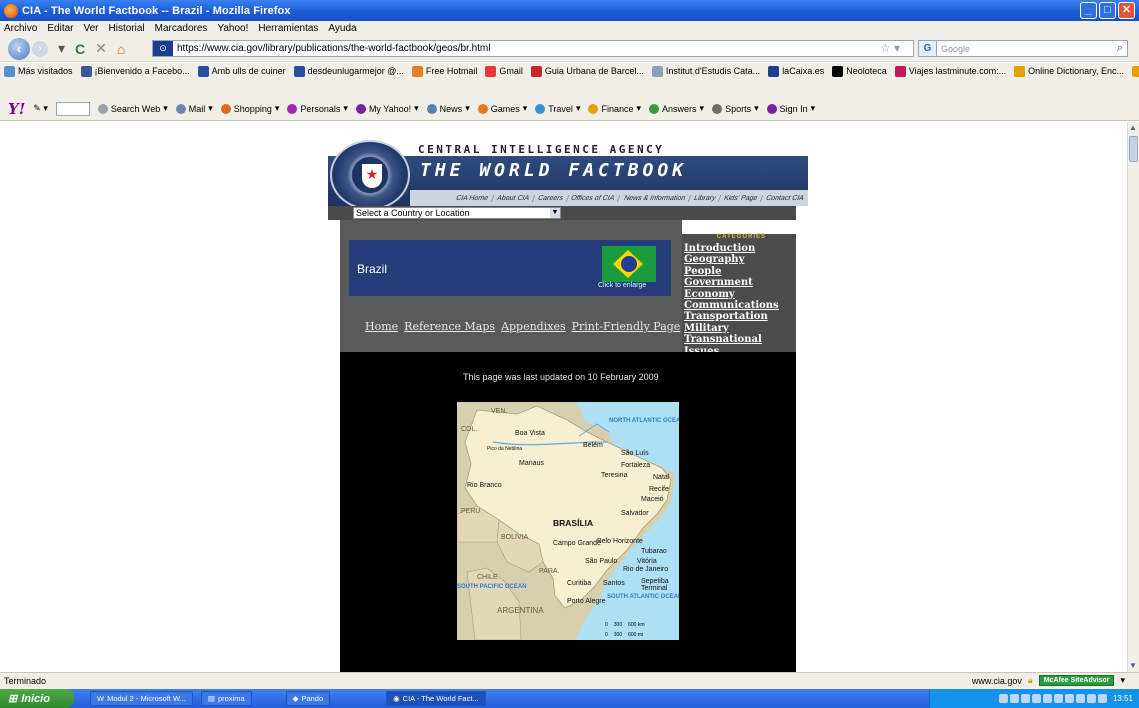 The image size is (1139, 708). What do you see at coordinates (735, 108) in the screenshot?
I see `yahoo-toolbar-item: Sports ▾` at bounding box center [735, 108].